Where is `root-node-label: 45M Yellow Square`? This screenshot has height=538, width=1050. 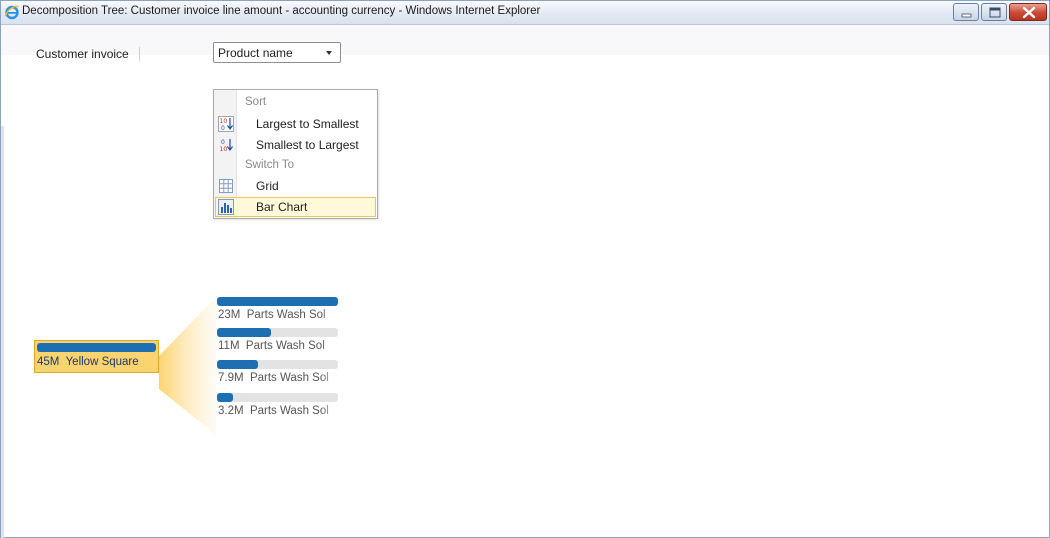
root-node-label: 45M Yellow Square is located at coordinates (88, 362).